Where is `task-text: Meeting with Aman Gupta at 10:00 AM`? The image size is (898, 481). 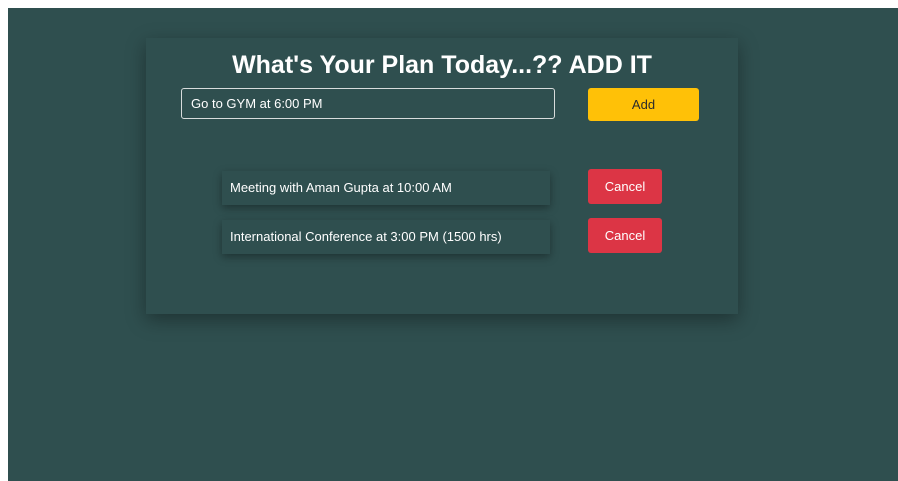
task-text: Meeting with Aman Gupta at 10:00 AM is located at coordinates (386, 188).